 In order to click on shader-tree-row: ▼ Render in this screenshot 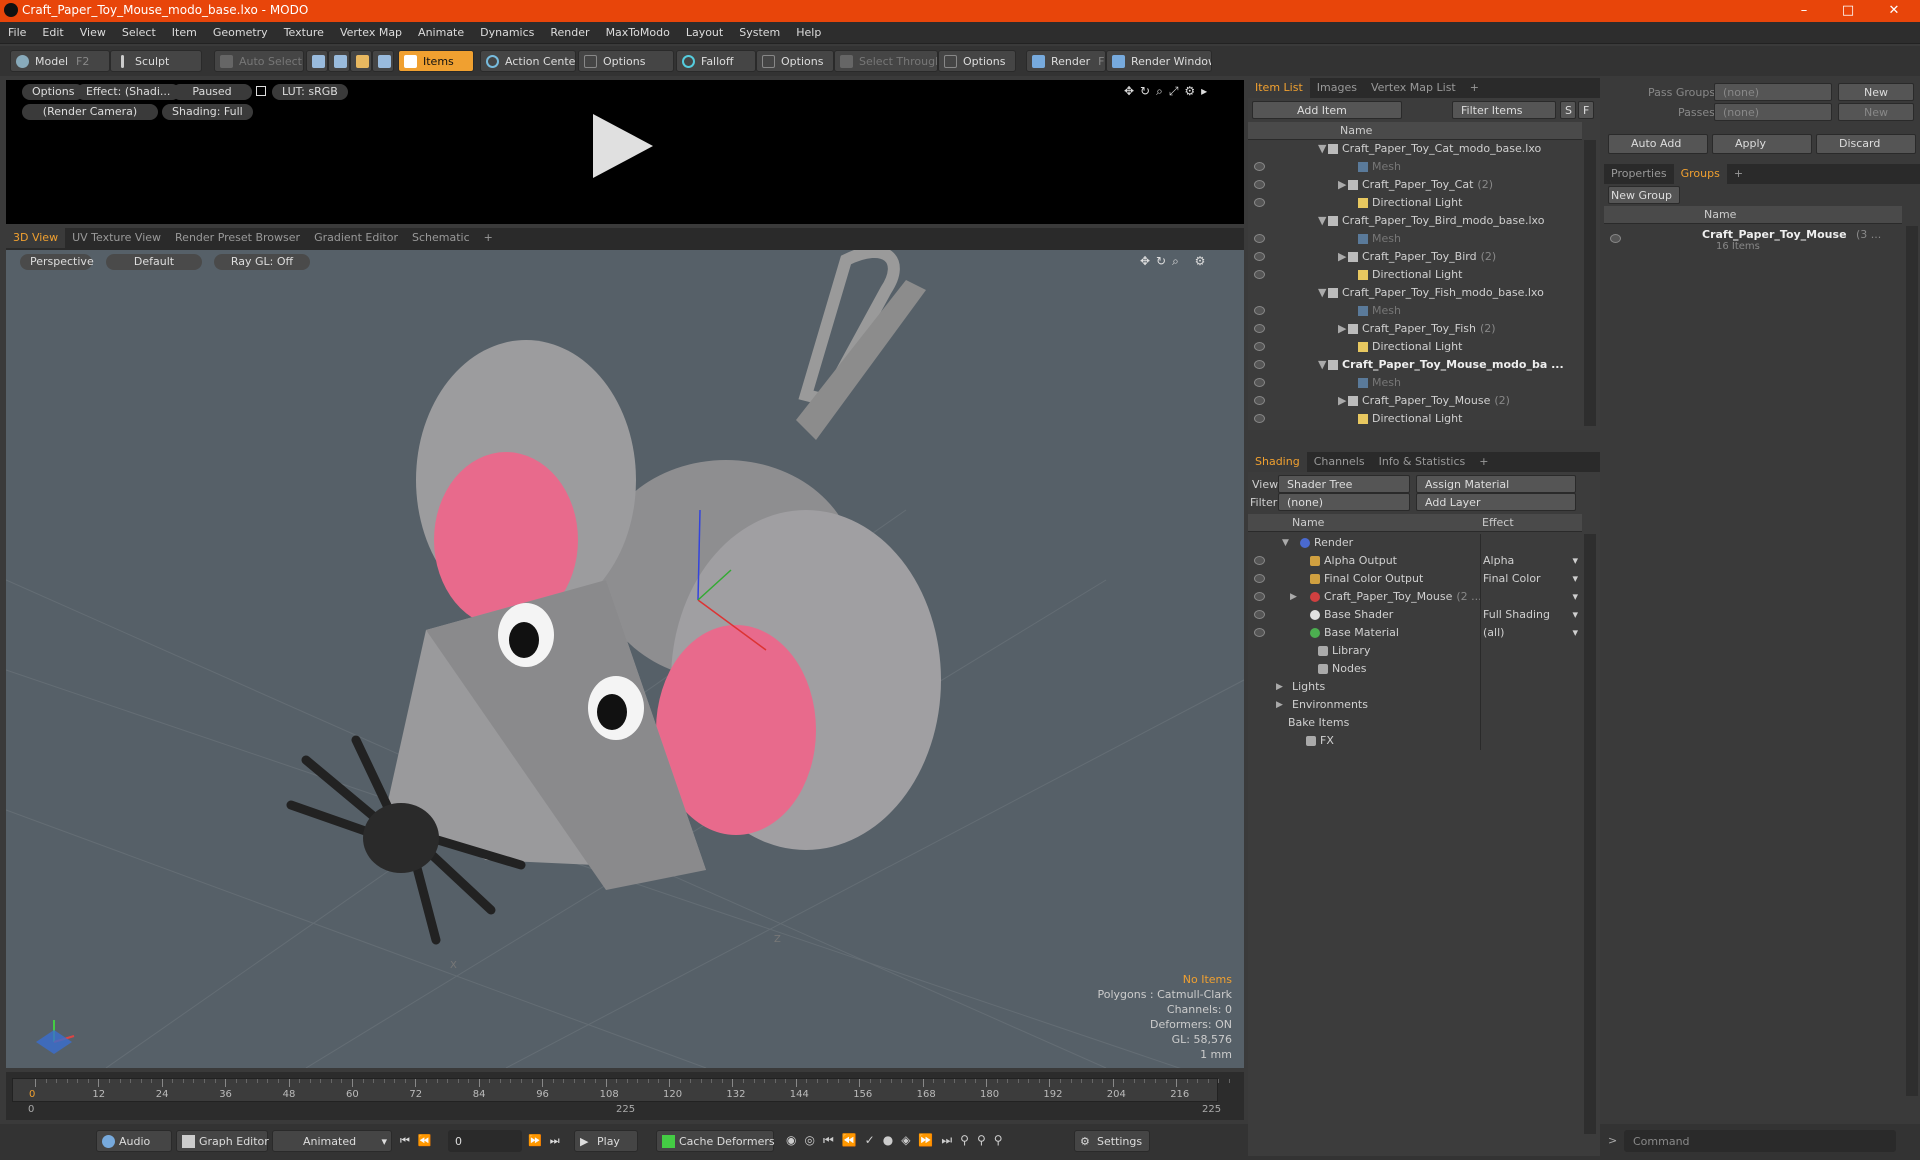, I will do `click(1415, 543)`.